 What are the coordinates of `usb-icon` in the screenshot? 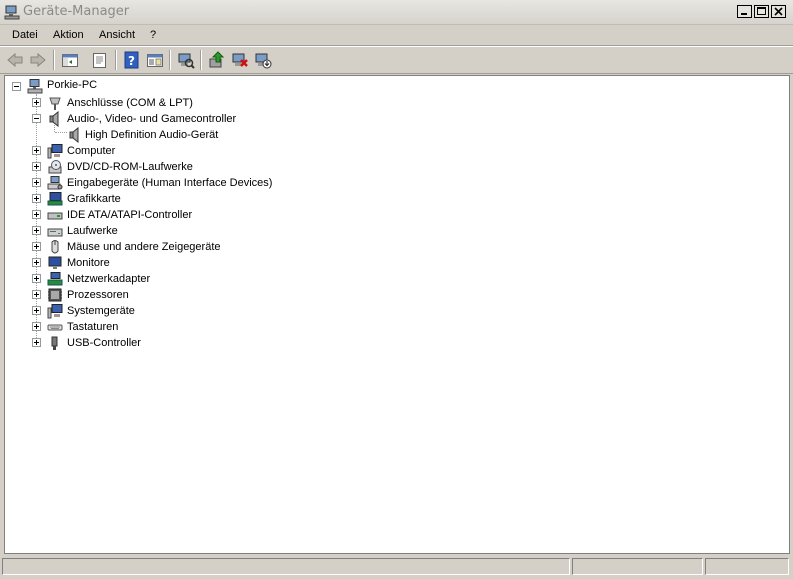 It's located at (55, 343).